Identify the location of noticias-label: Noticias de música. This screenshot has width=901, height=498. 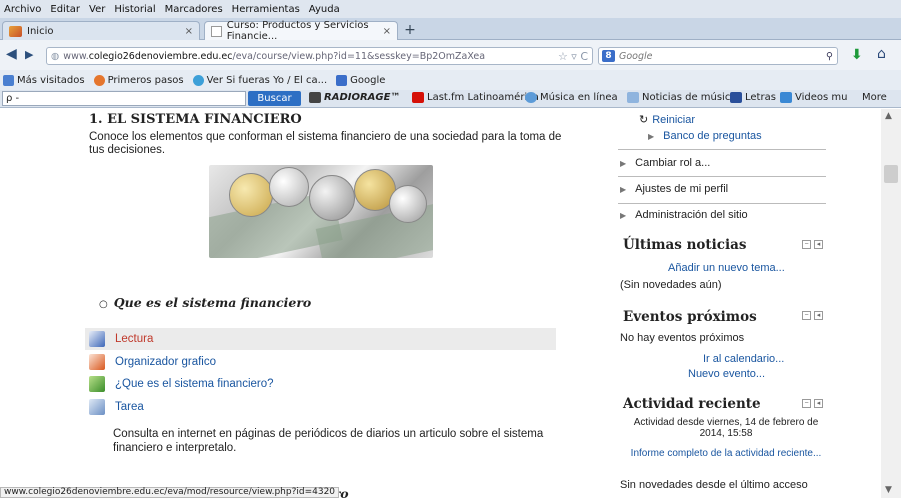
(689, 97).